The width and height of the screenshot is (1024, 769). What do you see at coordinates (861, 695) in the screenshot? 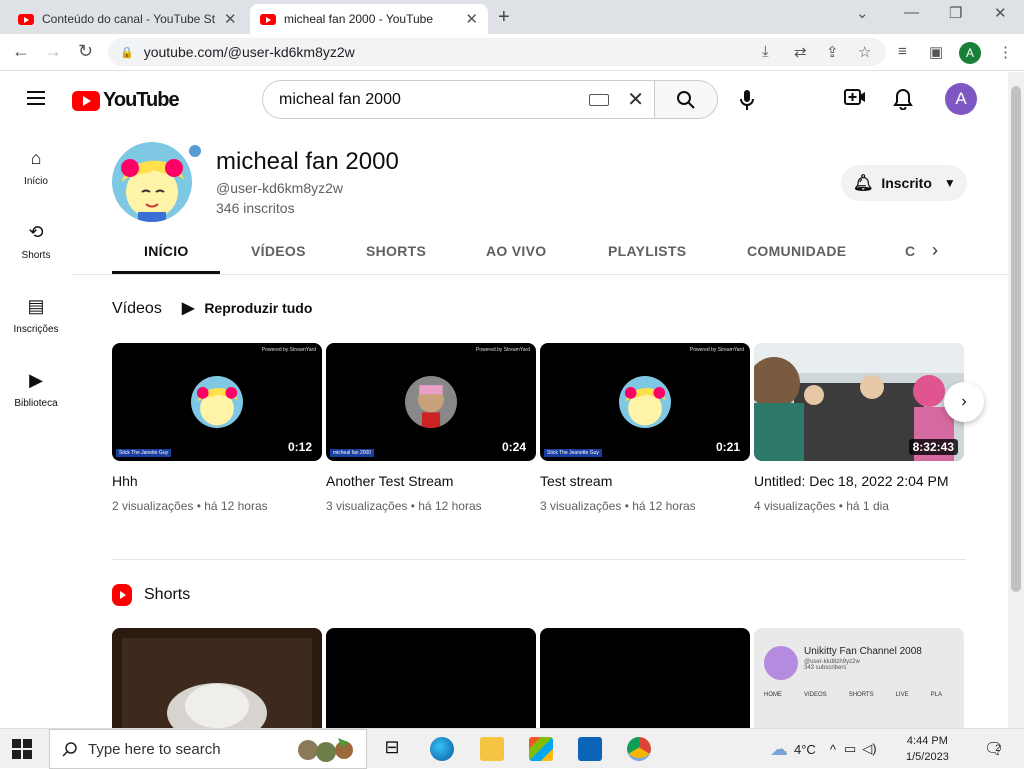
I see `preview-tab: SHORTS` at bounding box center [861, 695].